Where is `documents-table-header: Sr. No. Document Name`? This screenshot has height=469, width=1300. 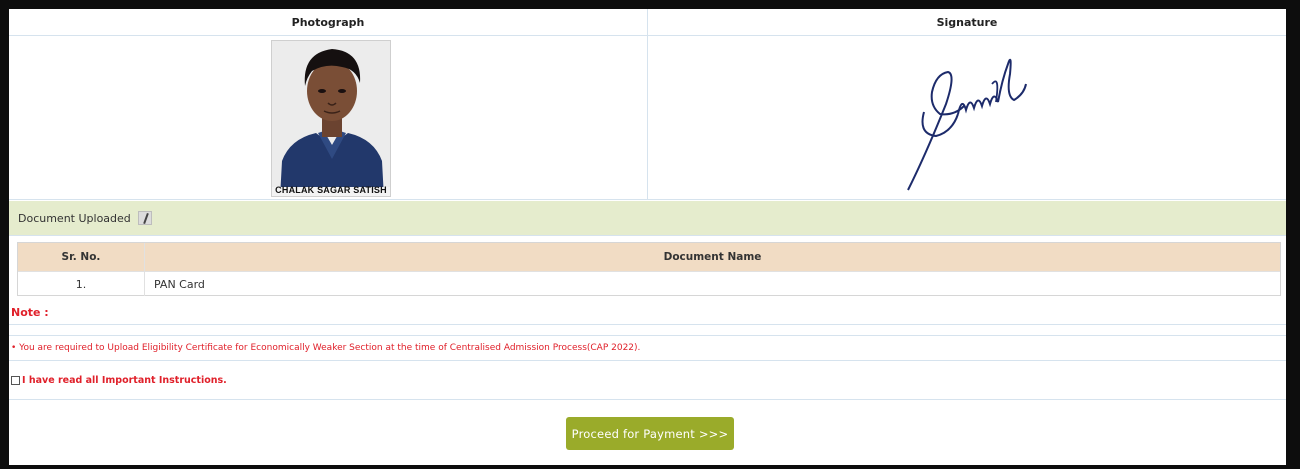 documents-table-header: Sr. No. Document Name is located at coordinates (649, 257).